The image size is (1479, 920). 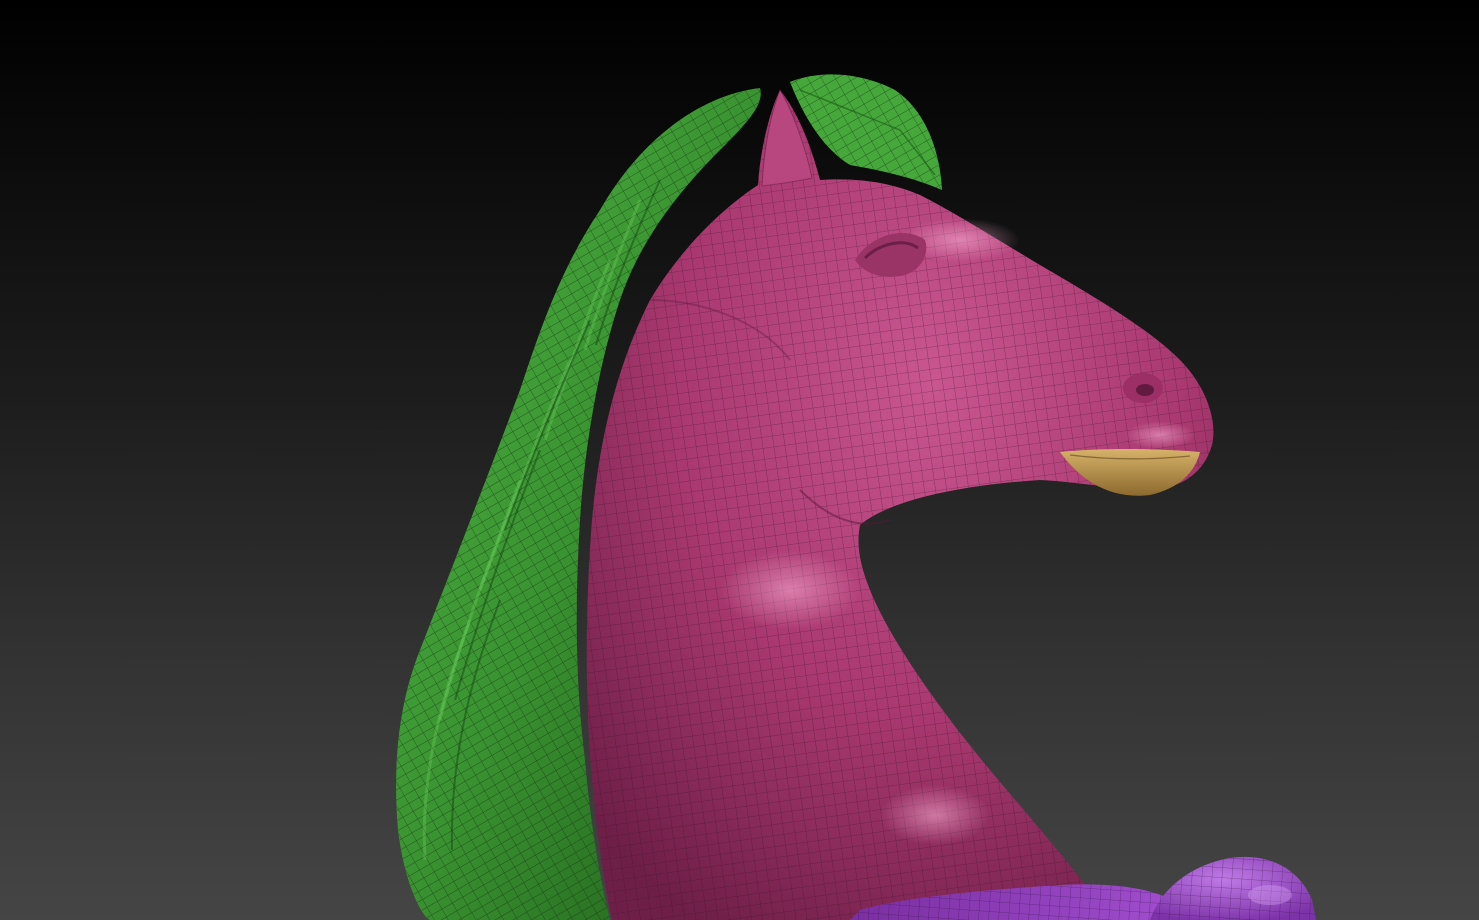 I want to click on nostril, so click(x=1143, y=388).